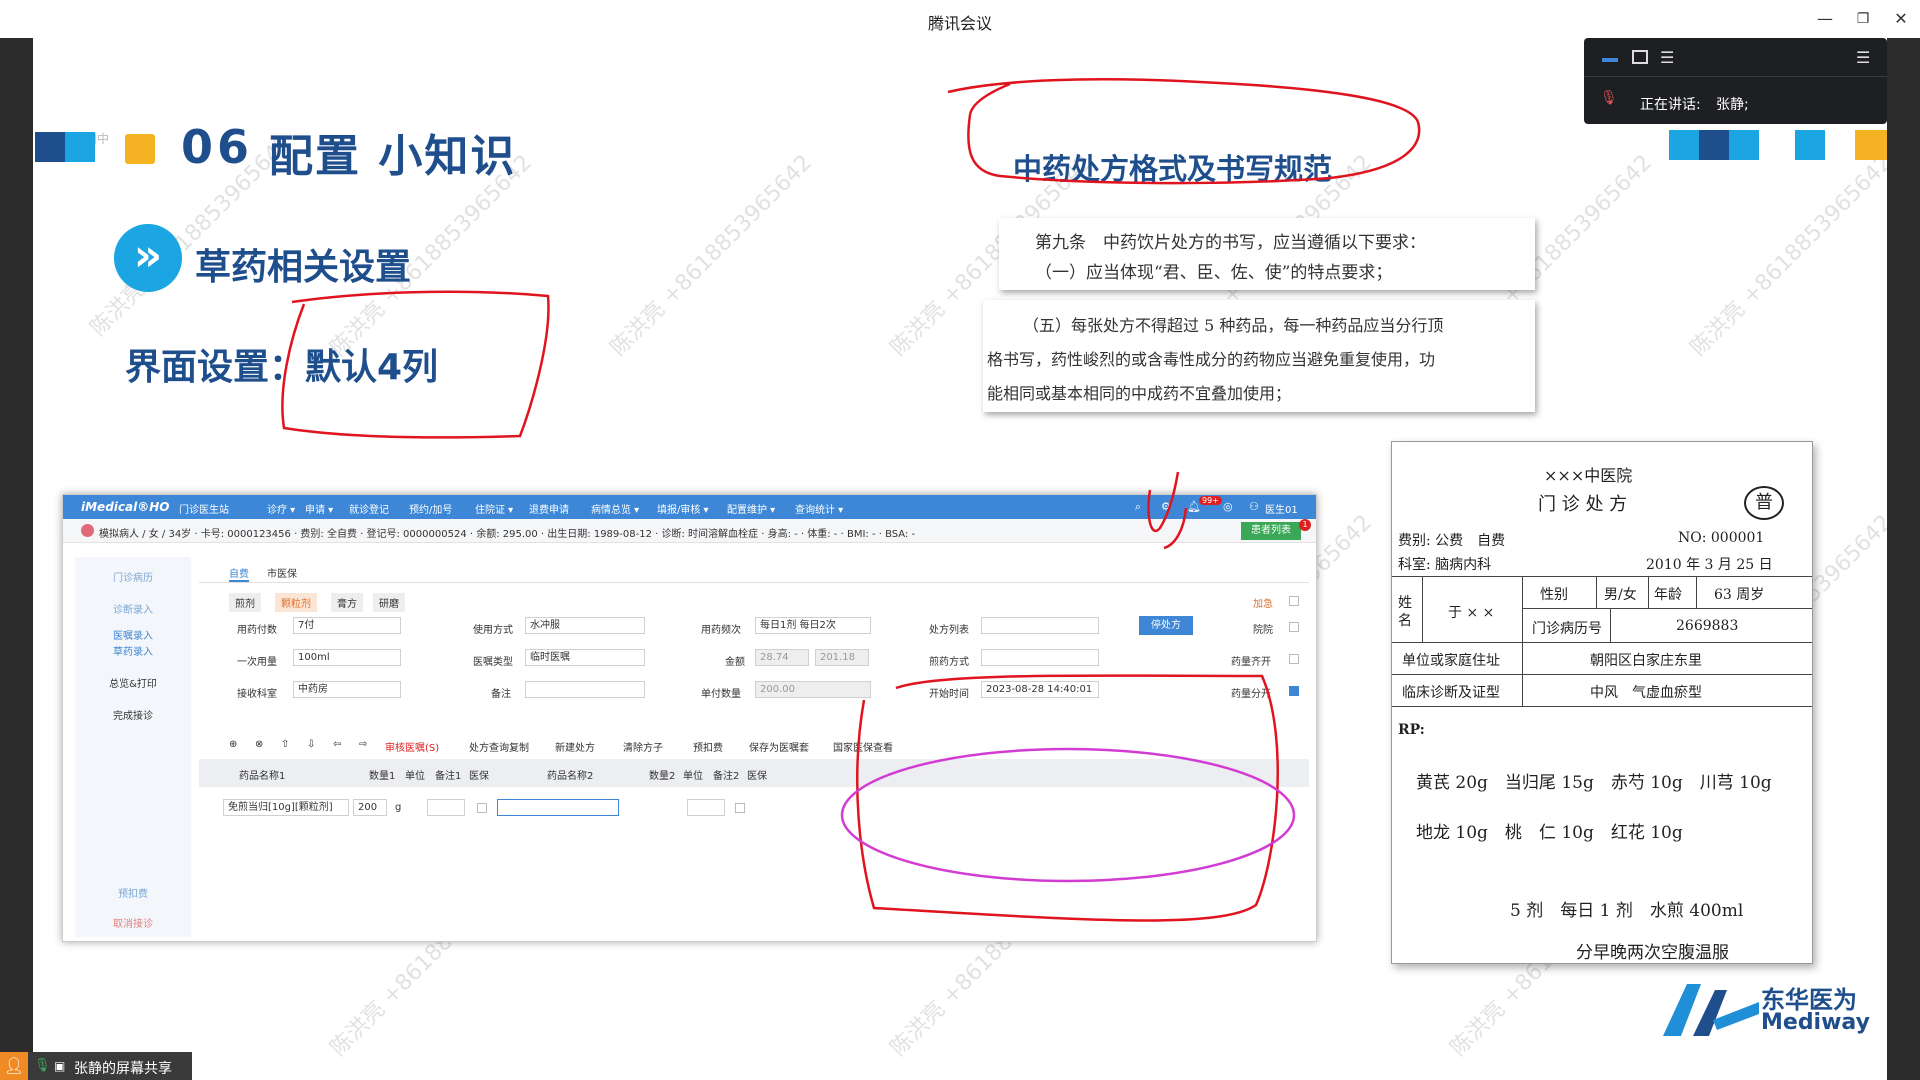 Image resolution: width=1920 pixels, height=1080 pixels. Describe the element at coordinates (1610, 60) in the screenshot. I see `minimize-popup-icon` at that location.